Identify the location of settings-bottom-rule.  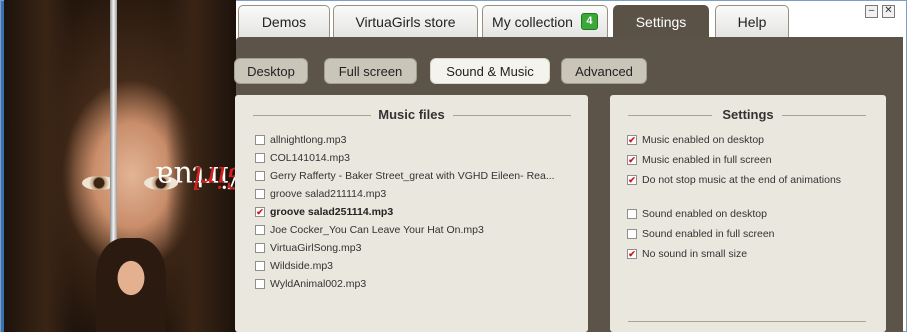
(747, 321).